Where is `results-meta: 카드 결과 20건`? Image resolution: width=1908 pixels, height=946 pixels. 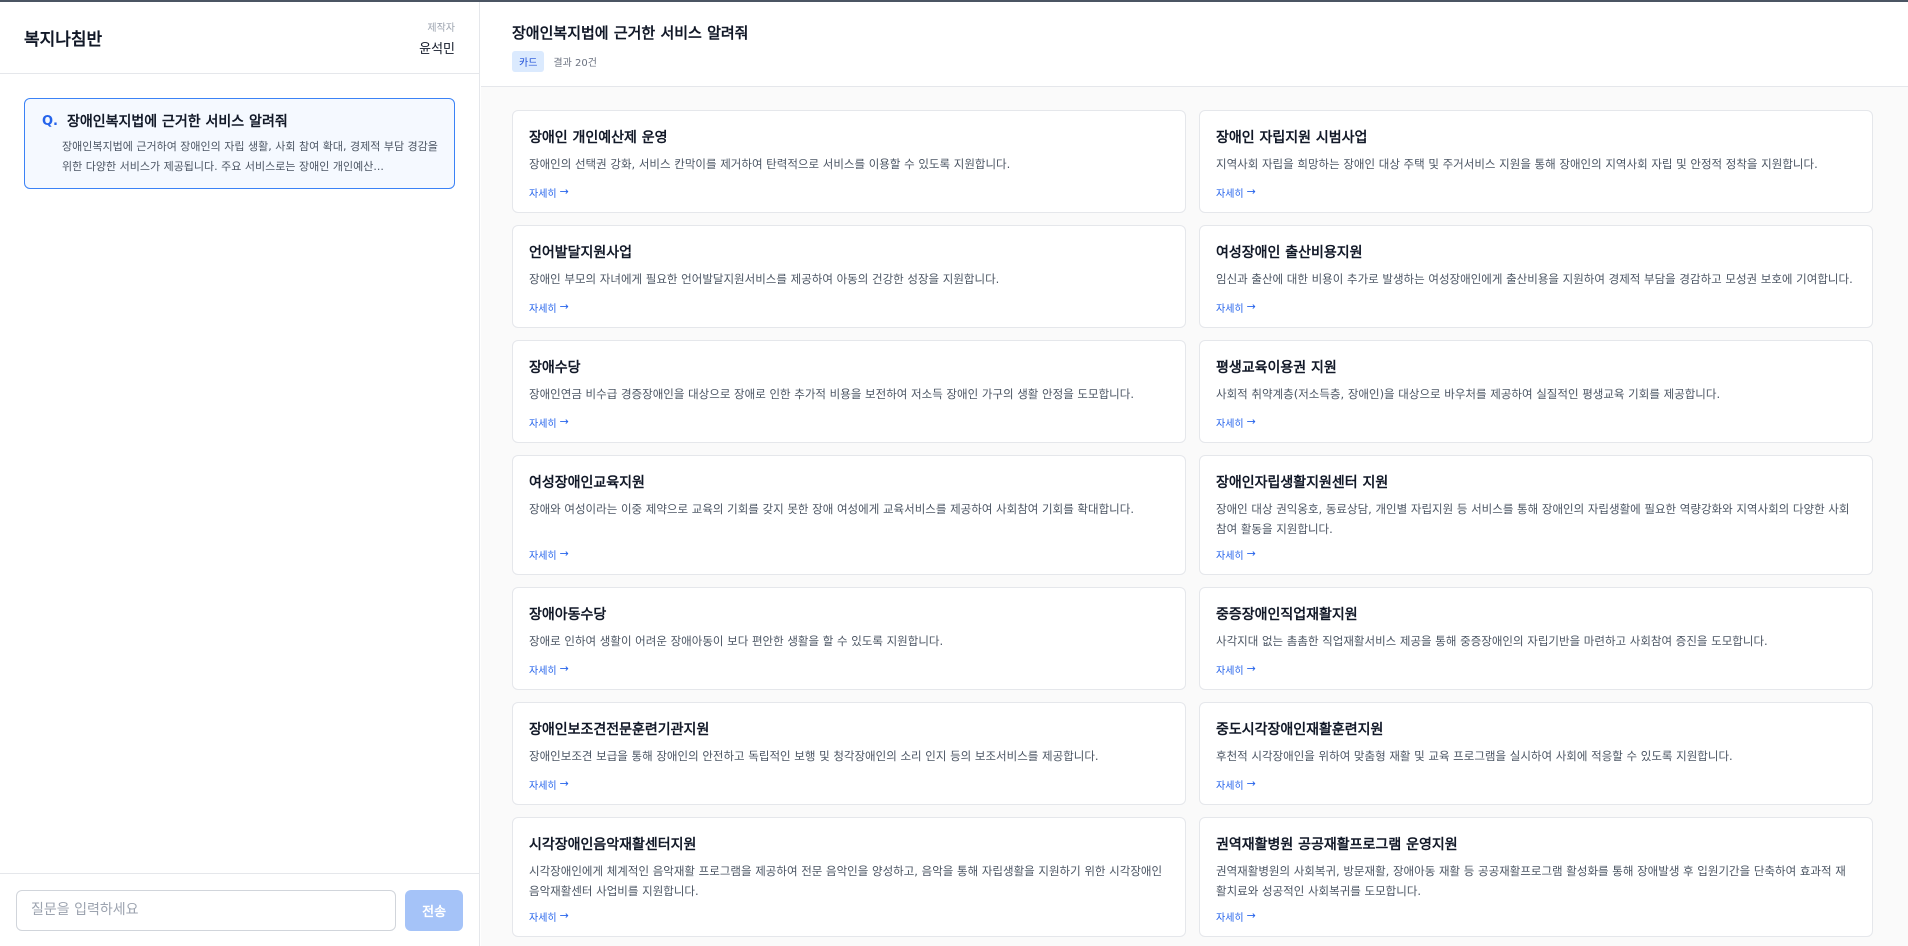
results-meta: 카드 결과 20건 is located at coordinates (1194, 61).